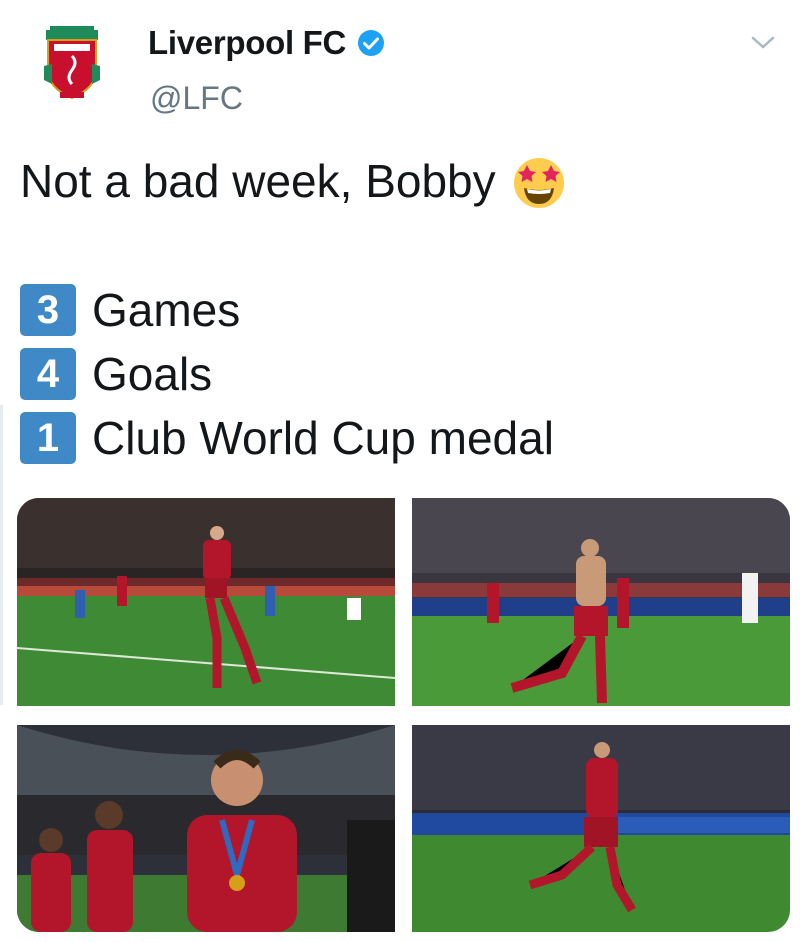 This screenshot has height=942, width=800. What do you see at coordinates (601, 828) in the screenshot?
I see `goal-run-photo` at bounding box center [601, 828].